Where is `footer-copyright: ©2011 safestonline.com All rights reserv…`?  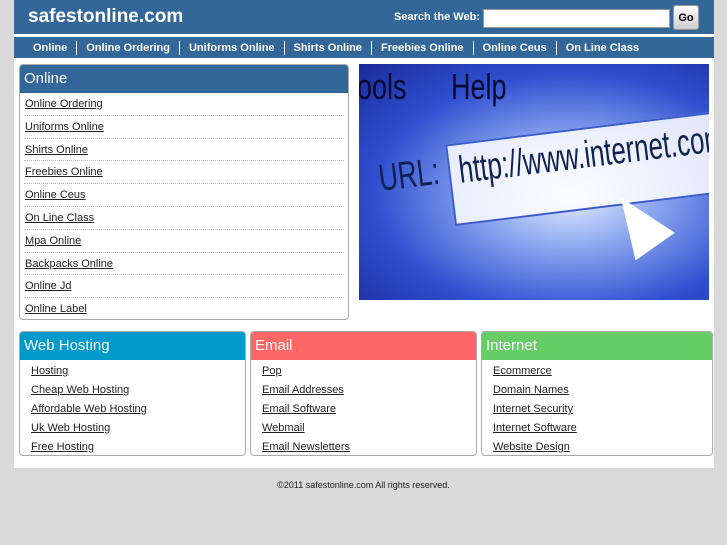 footer-copyright: ©2011 safestonline.com All rights reserv… is located at coordinates (363, 485).